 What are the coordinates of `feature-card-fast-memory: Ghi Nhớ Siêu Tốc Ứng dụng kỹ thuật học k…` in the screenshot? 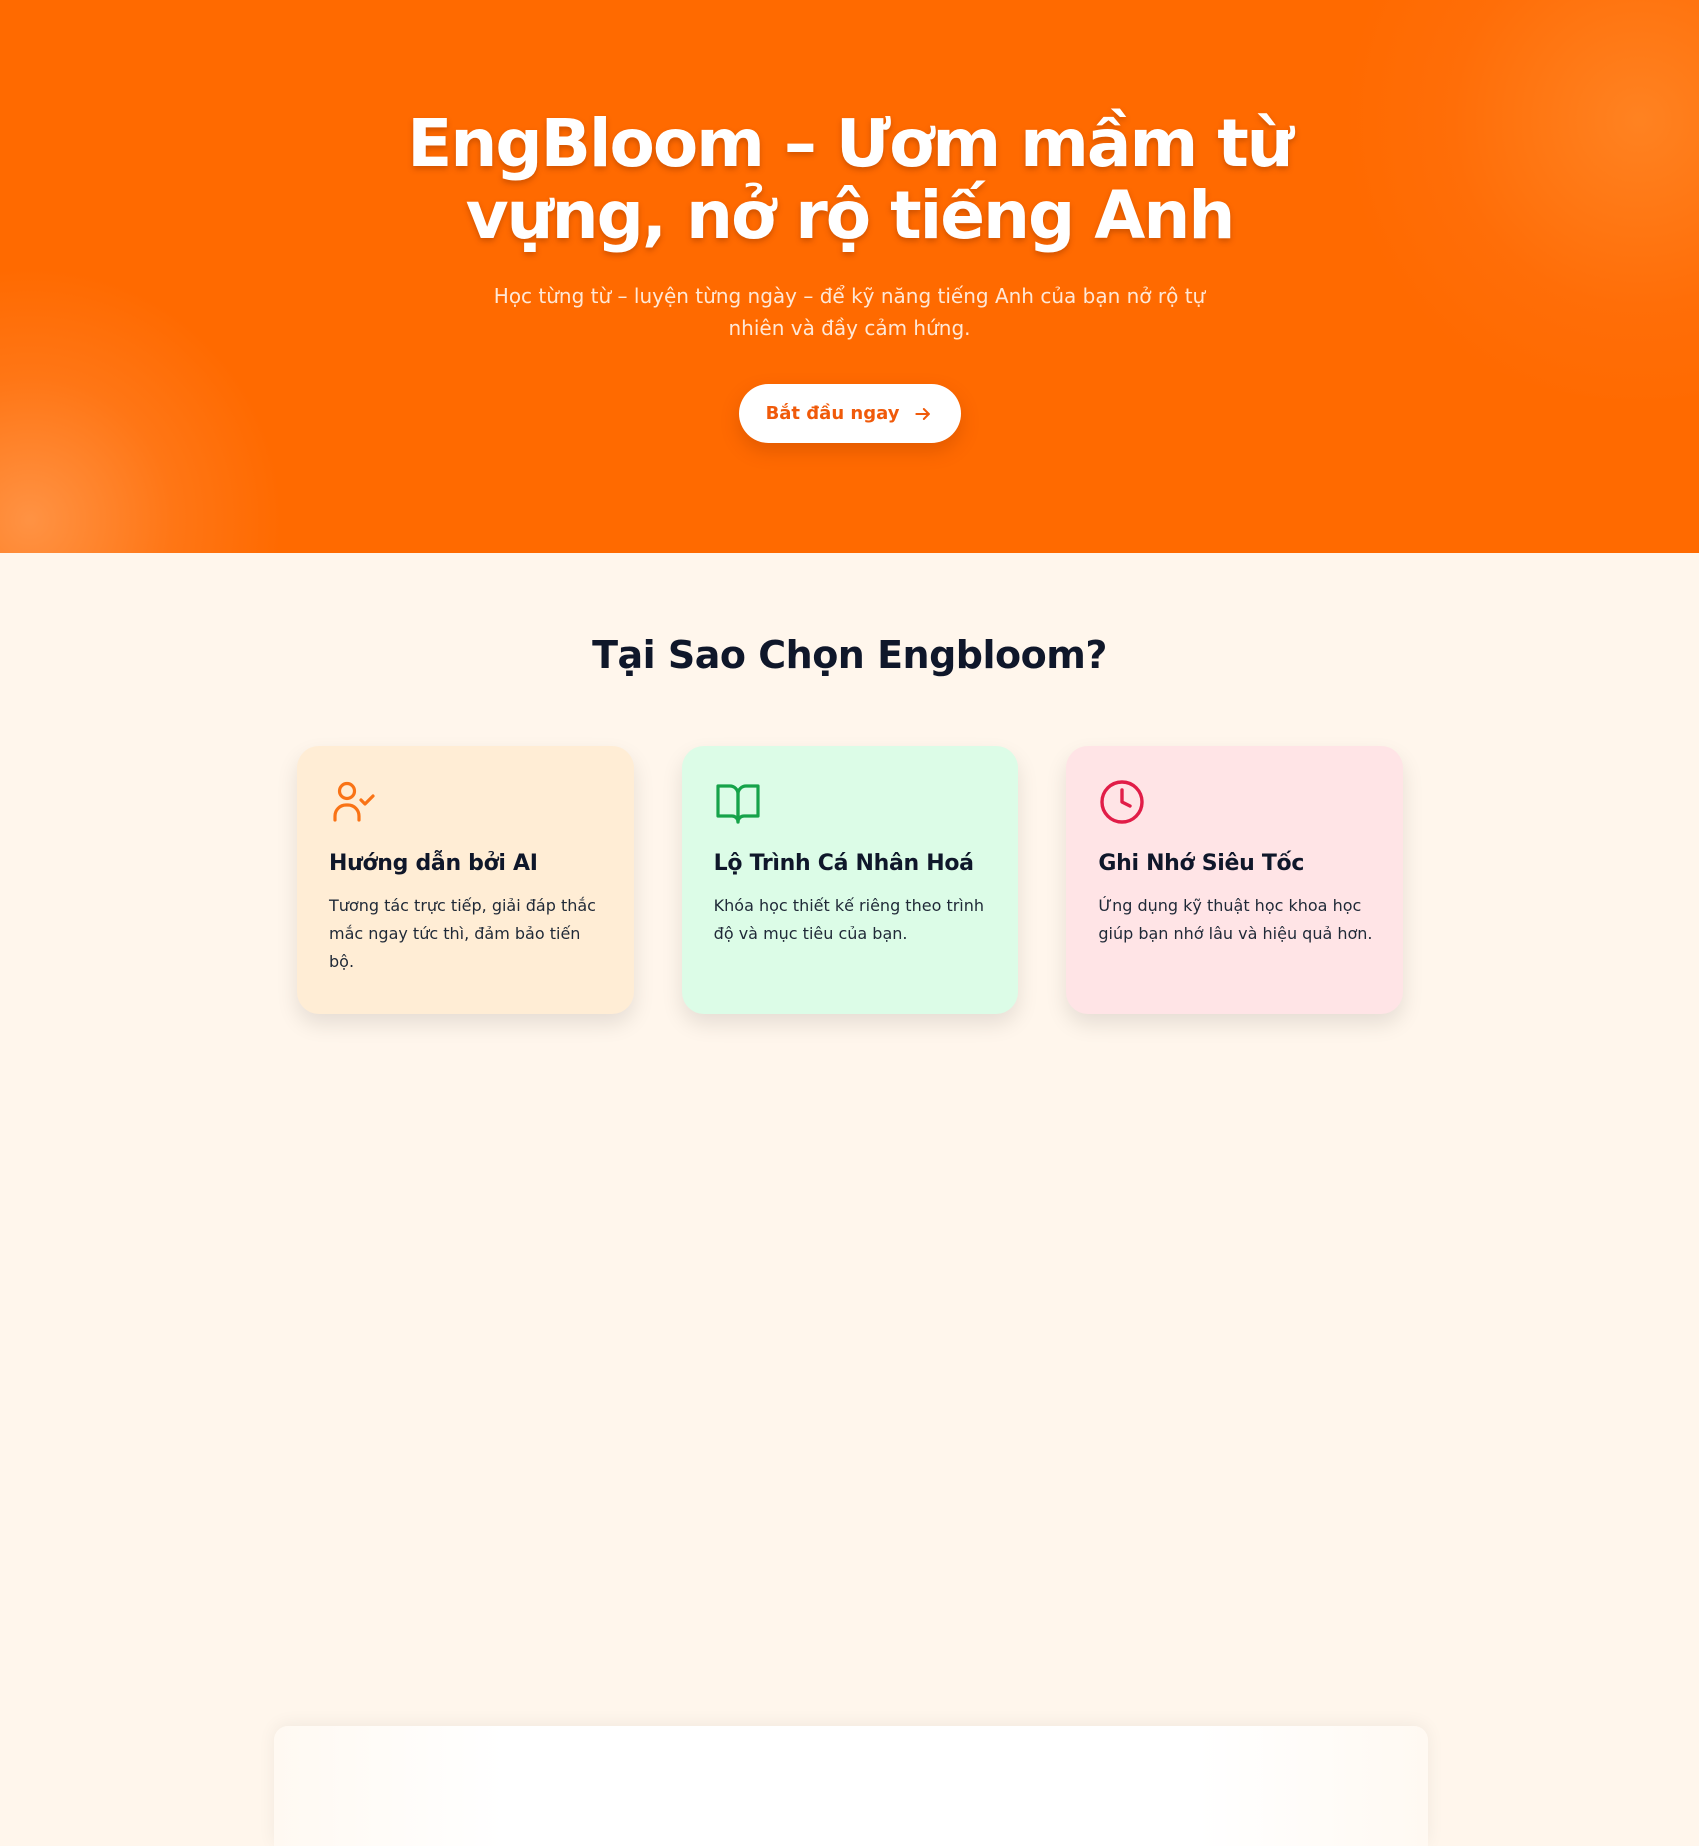 It's located at (1235, 880).